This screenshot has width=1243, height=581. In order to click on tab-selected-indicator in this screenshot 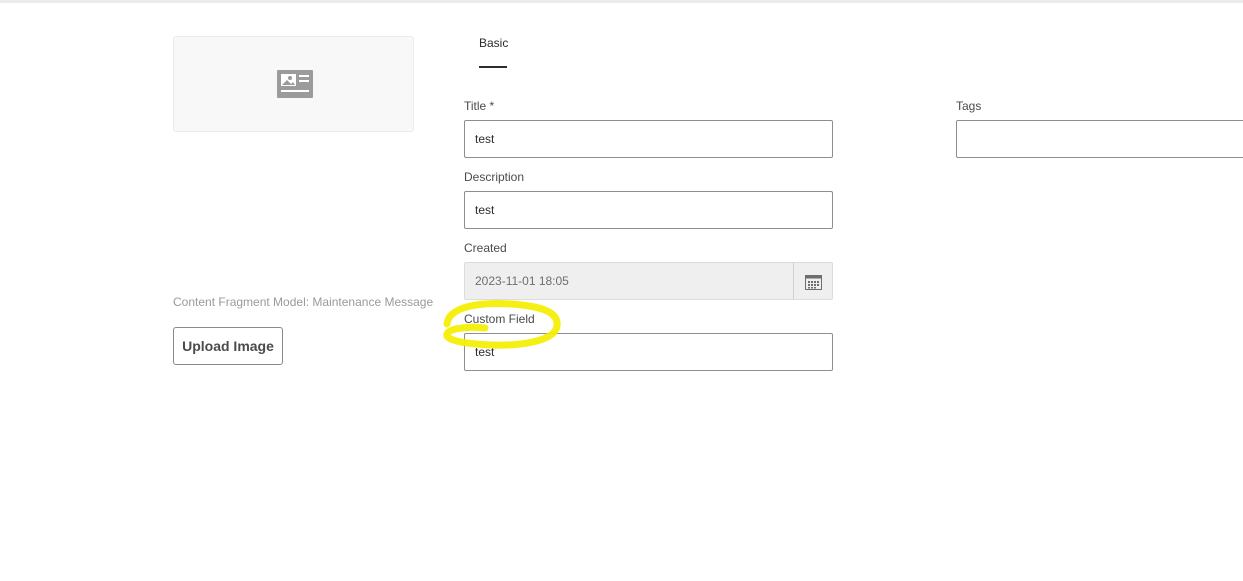, I will do `click(493, 67)`.